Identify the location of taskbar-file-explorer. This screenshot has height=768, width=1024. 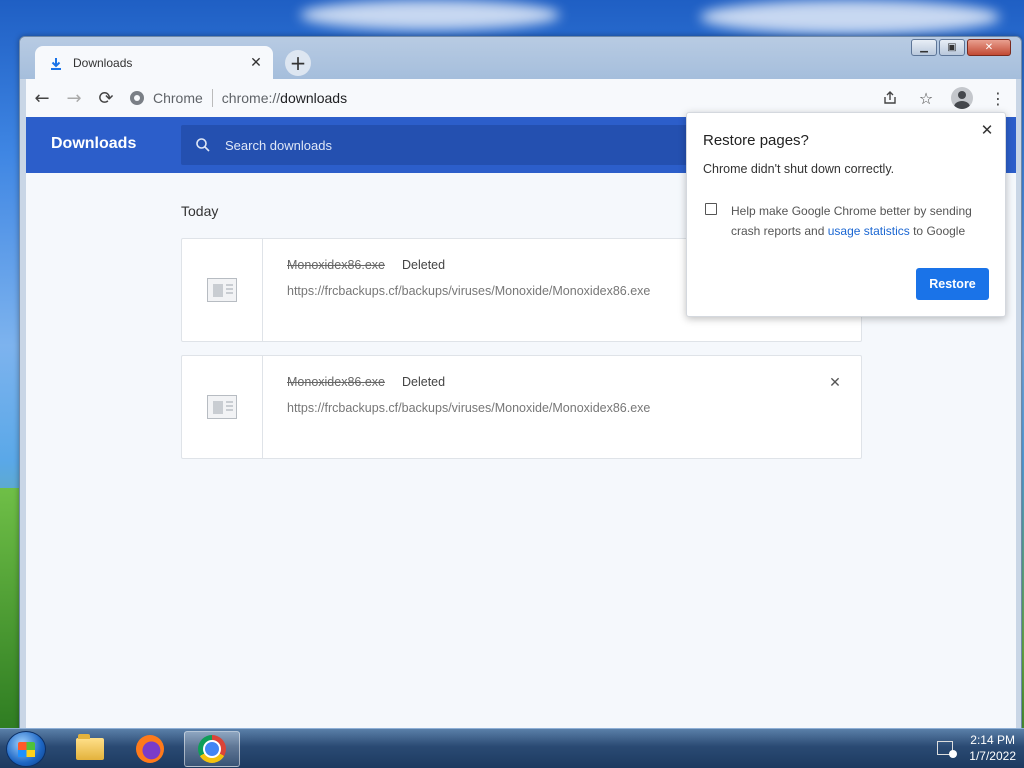
(90, 749).